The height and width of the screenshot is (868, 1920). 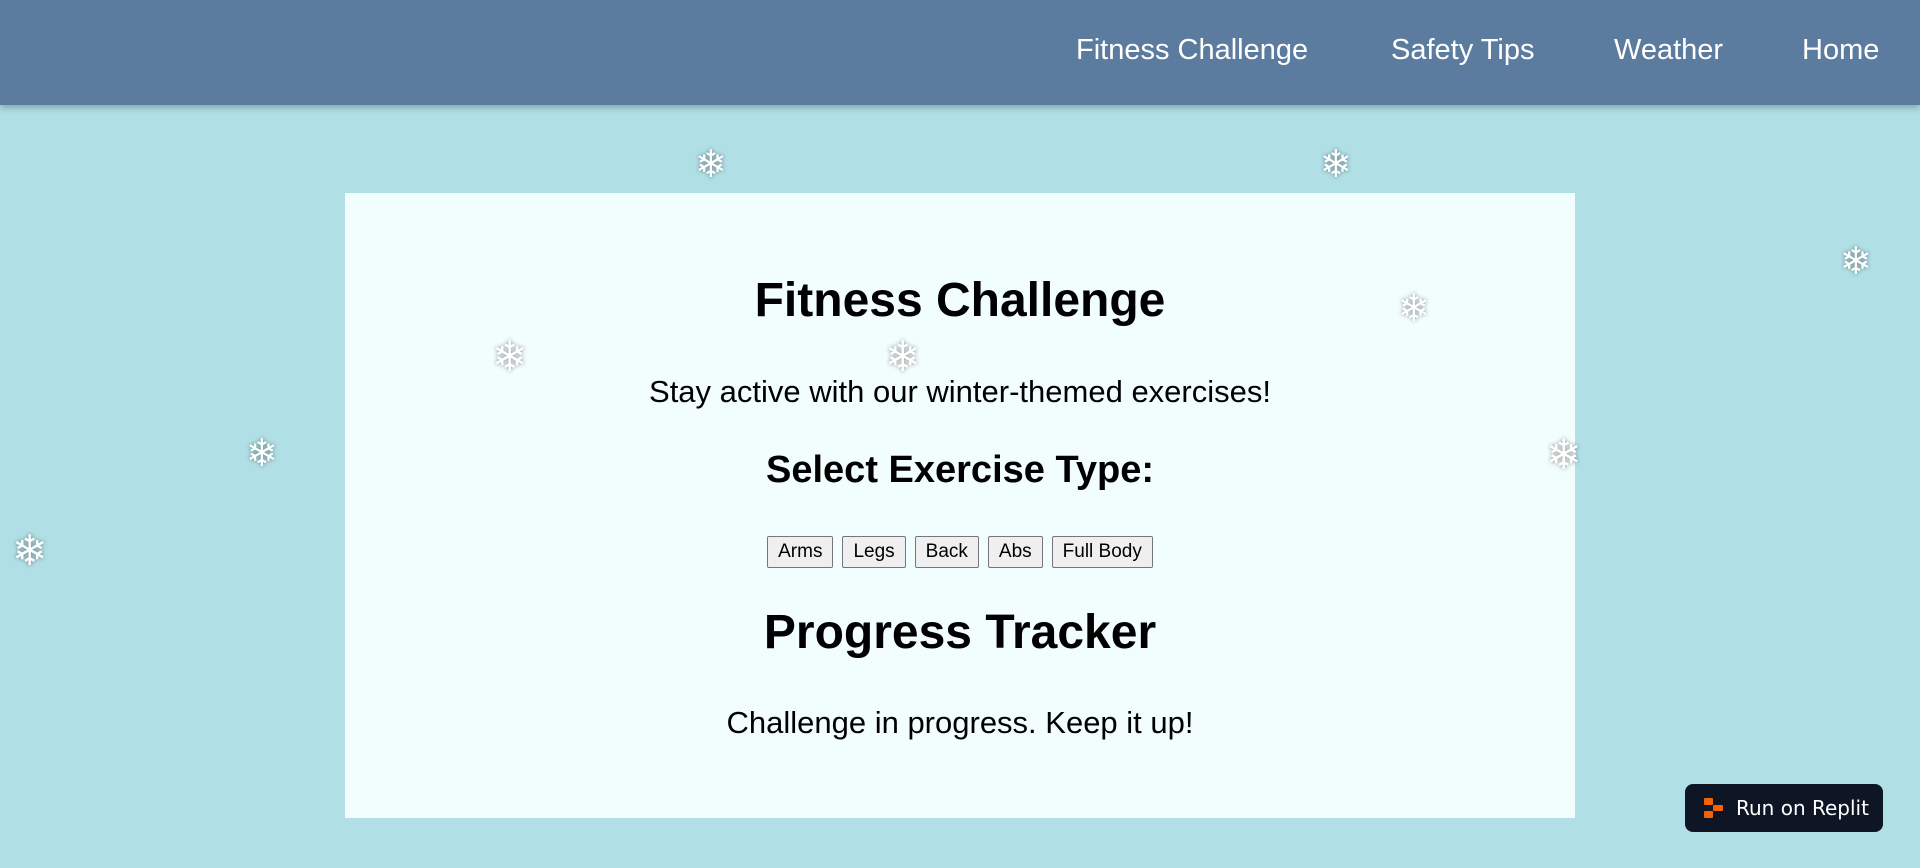 What do you see at coordinates (960, 300) in the screenshot?
I see `page-title: Fitness Challenge` at bounding box center [960, 300].